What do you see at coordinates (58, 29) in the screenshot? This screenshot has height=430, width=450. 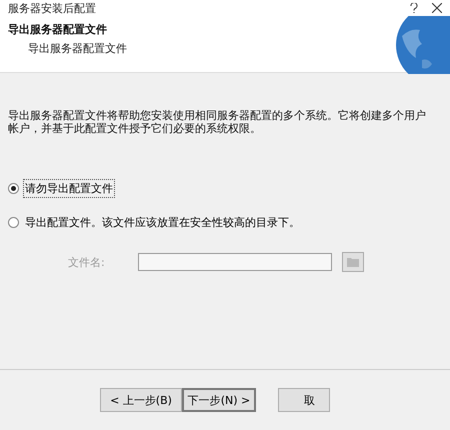 I see `page-title: 导出服务器配置文件` at bounding box center [58, 29].